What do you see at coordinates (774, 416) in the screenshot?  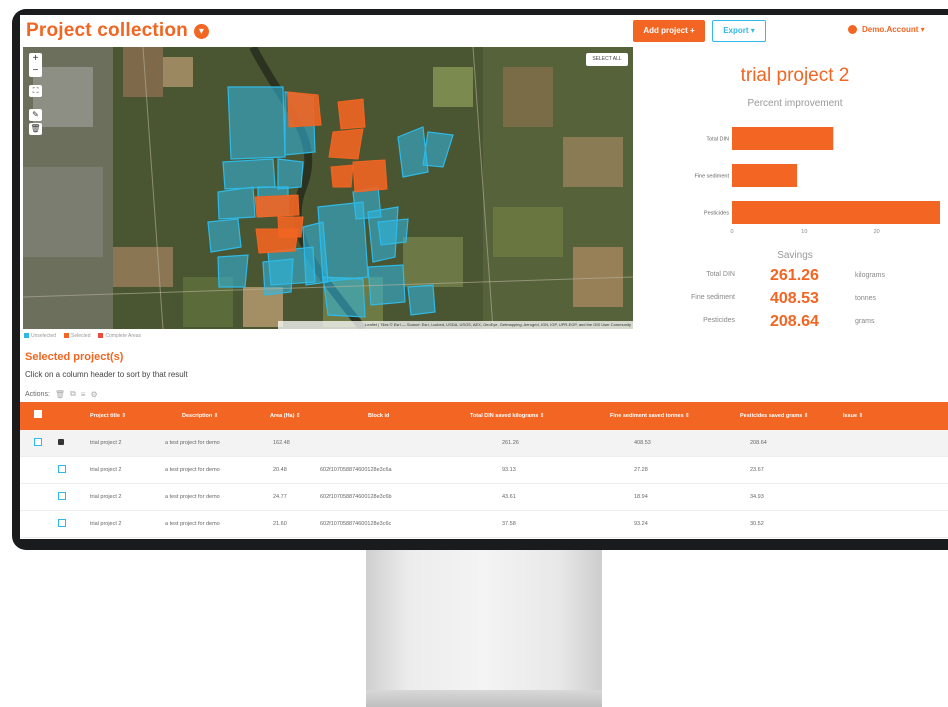 I see `column-pesticides: Pesticides saved grams ⇕` at bounding box center [774, 416].